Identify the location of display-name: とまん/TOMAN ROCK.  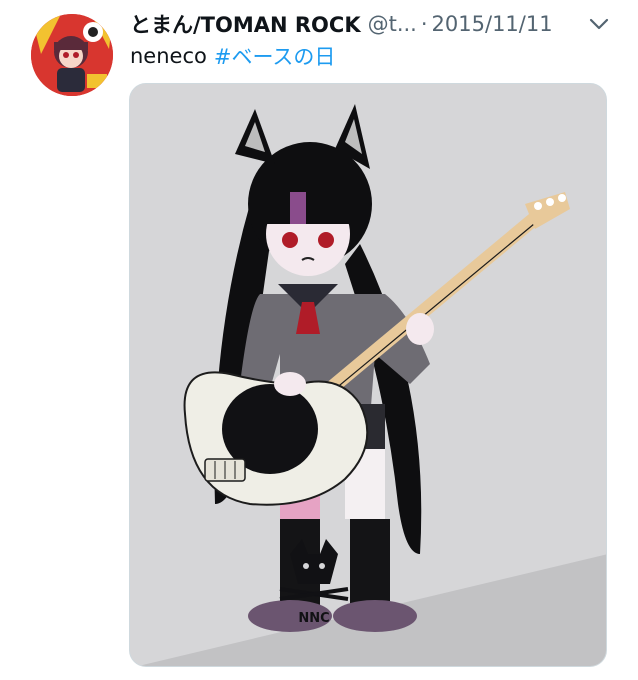
(245, 24).